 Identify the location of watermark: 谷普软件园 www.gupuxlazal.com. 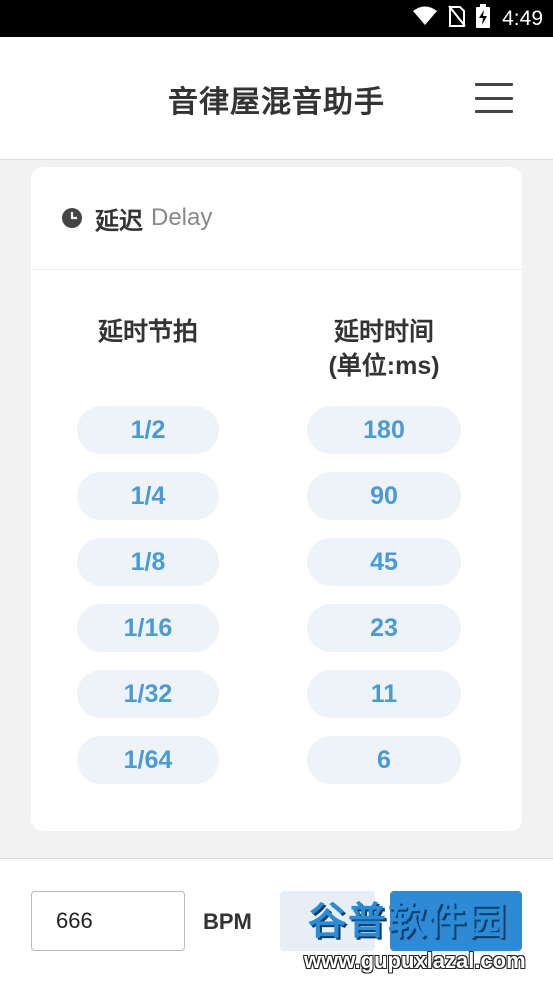
(426, 933).